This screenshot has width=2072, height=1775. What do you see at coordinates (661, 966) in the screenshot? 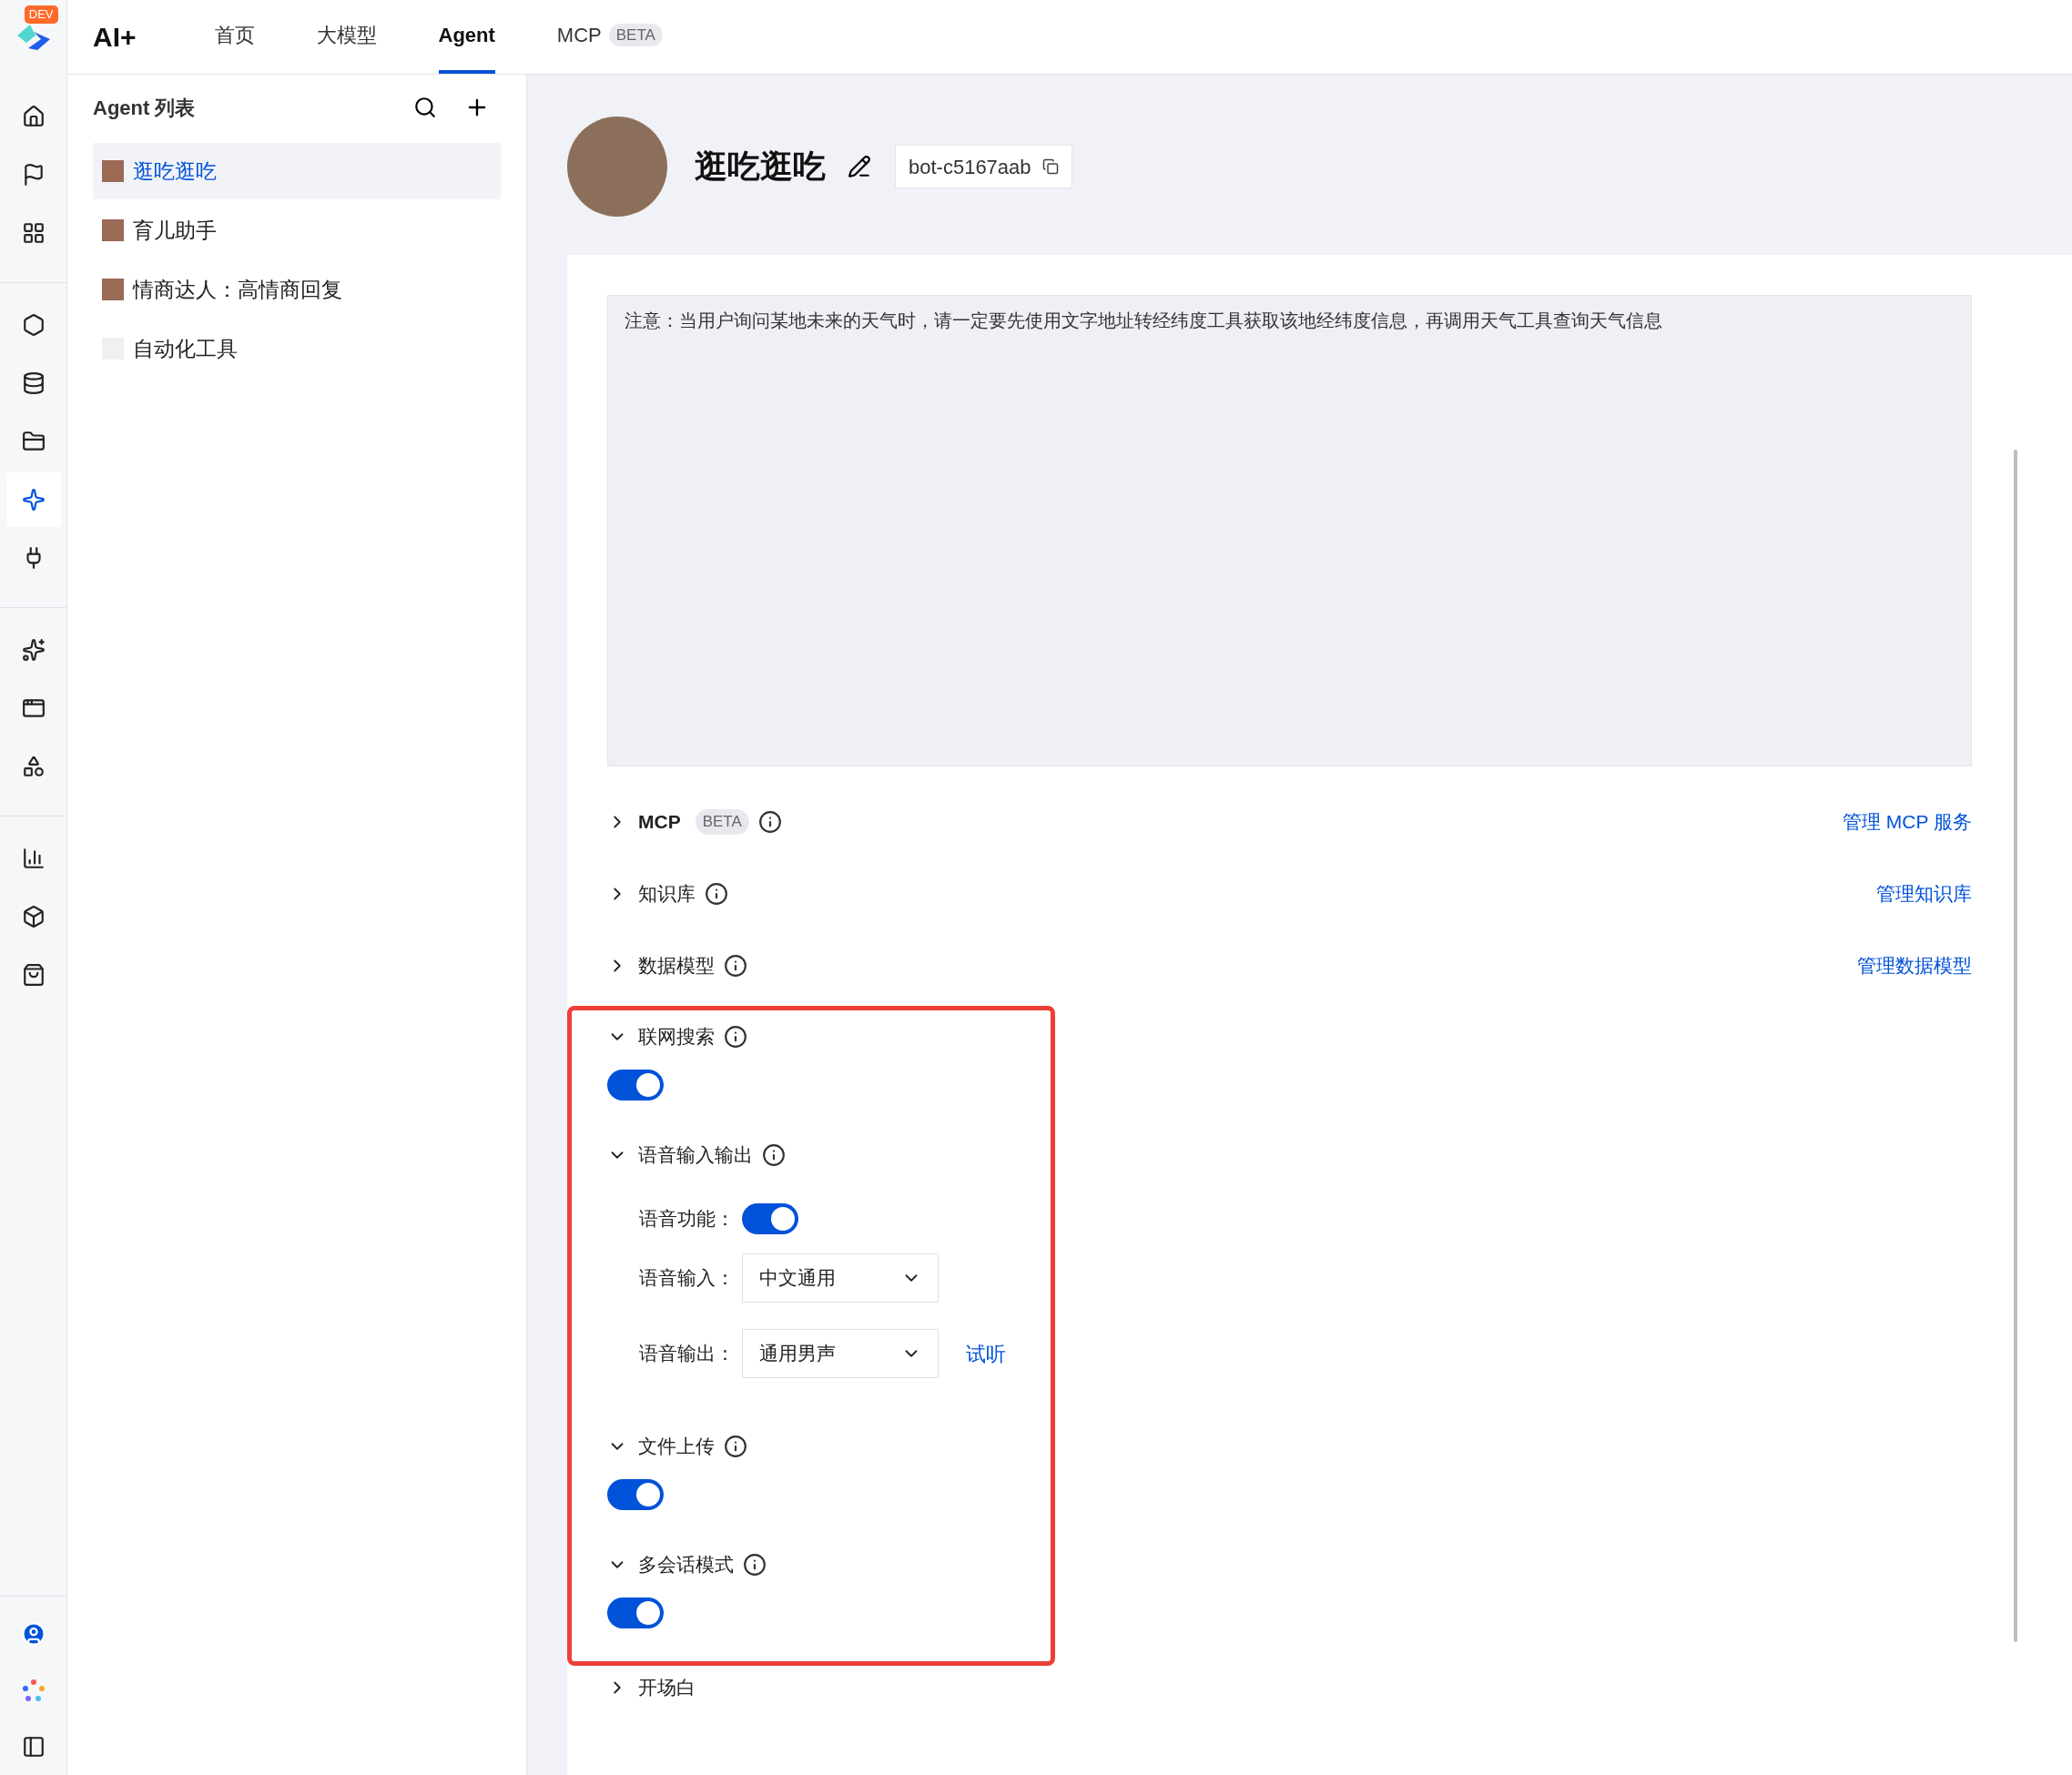
I see `section-header: 数据模型` at bounding box center [661, 966].